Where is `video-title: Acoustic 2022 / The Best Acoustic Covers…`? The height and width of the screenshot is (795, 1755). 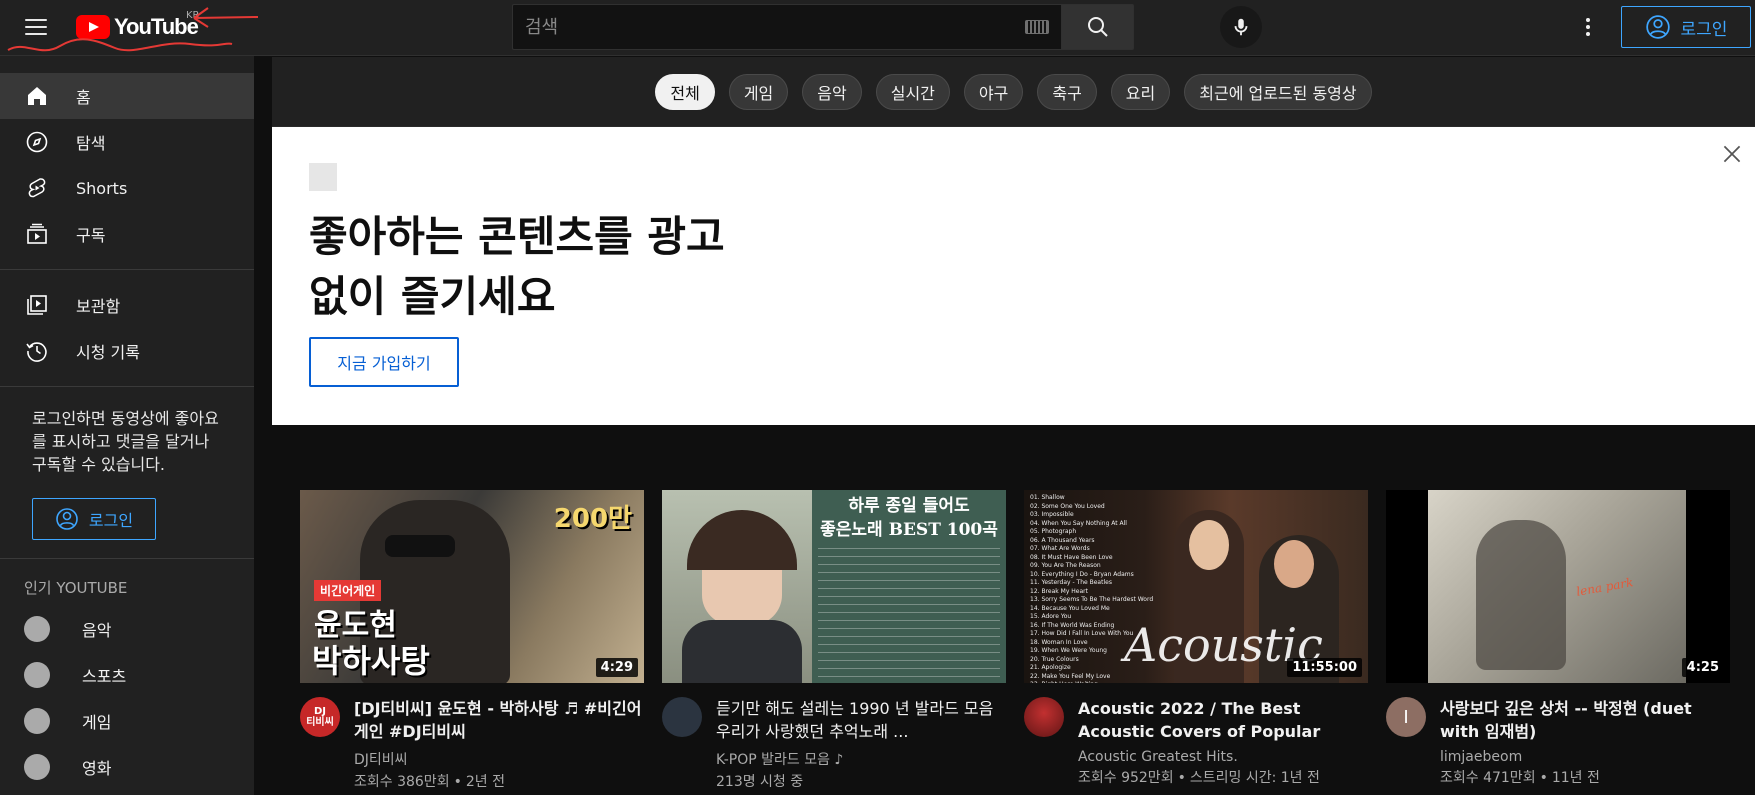
video-title: Acoustic 2022 / The Best Acoustic Covers… is located at coordinates (1223, 720).